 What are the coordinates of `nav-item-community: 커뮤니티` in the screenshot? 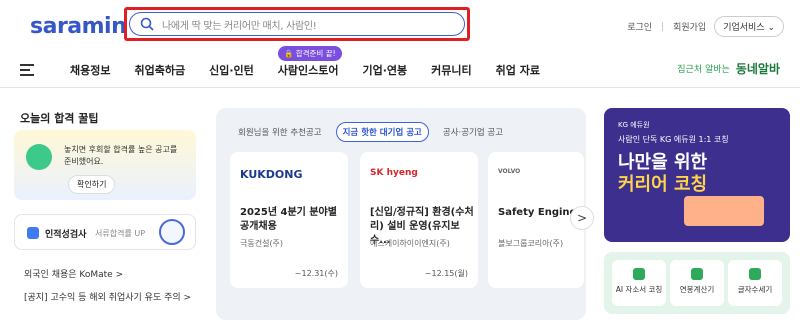 It's located at (451, 70).